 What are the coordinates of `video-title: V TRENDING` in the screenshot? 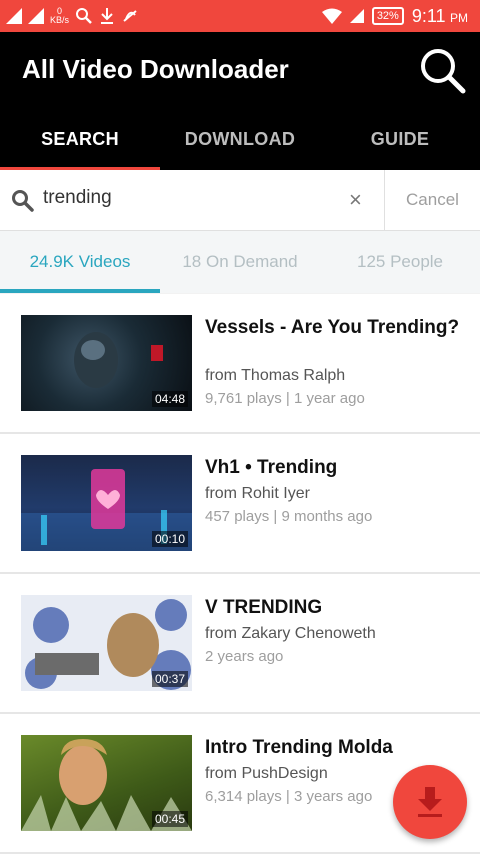 It's located at (336, 607).